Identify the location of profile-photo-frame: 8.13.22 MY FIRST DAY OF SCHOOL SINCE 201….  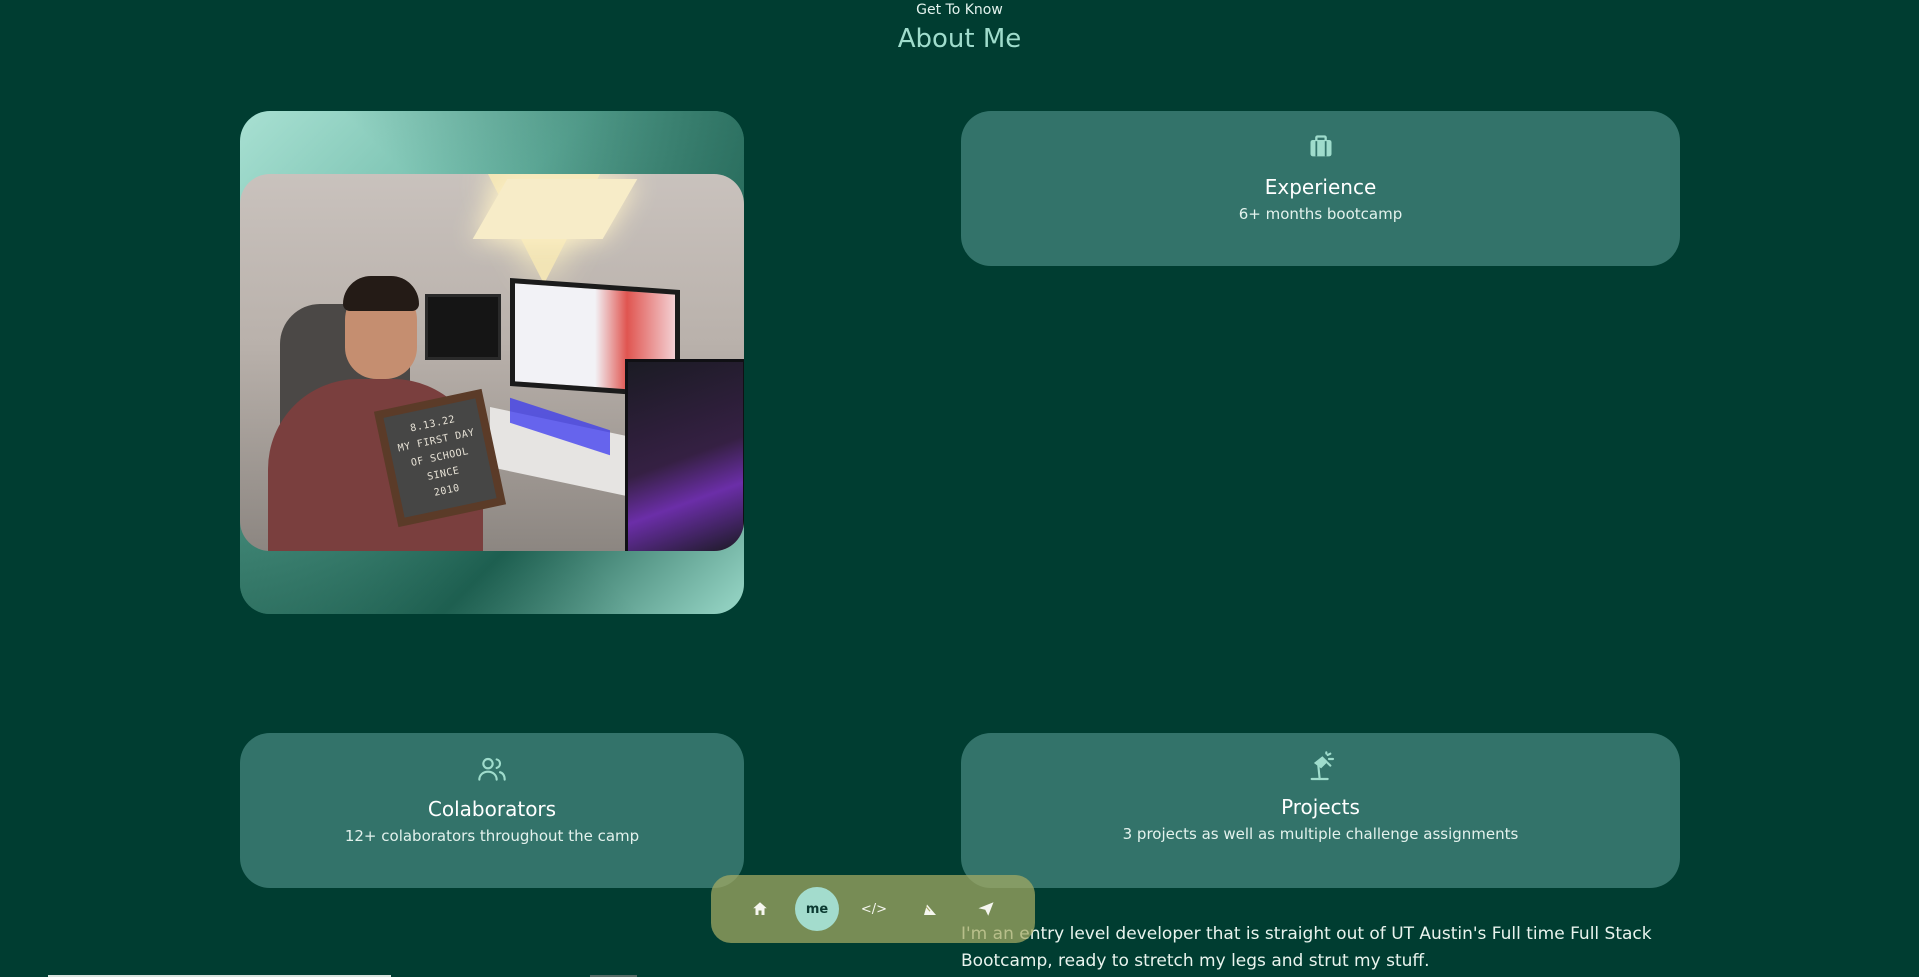
(492, 362).